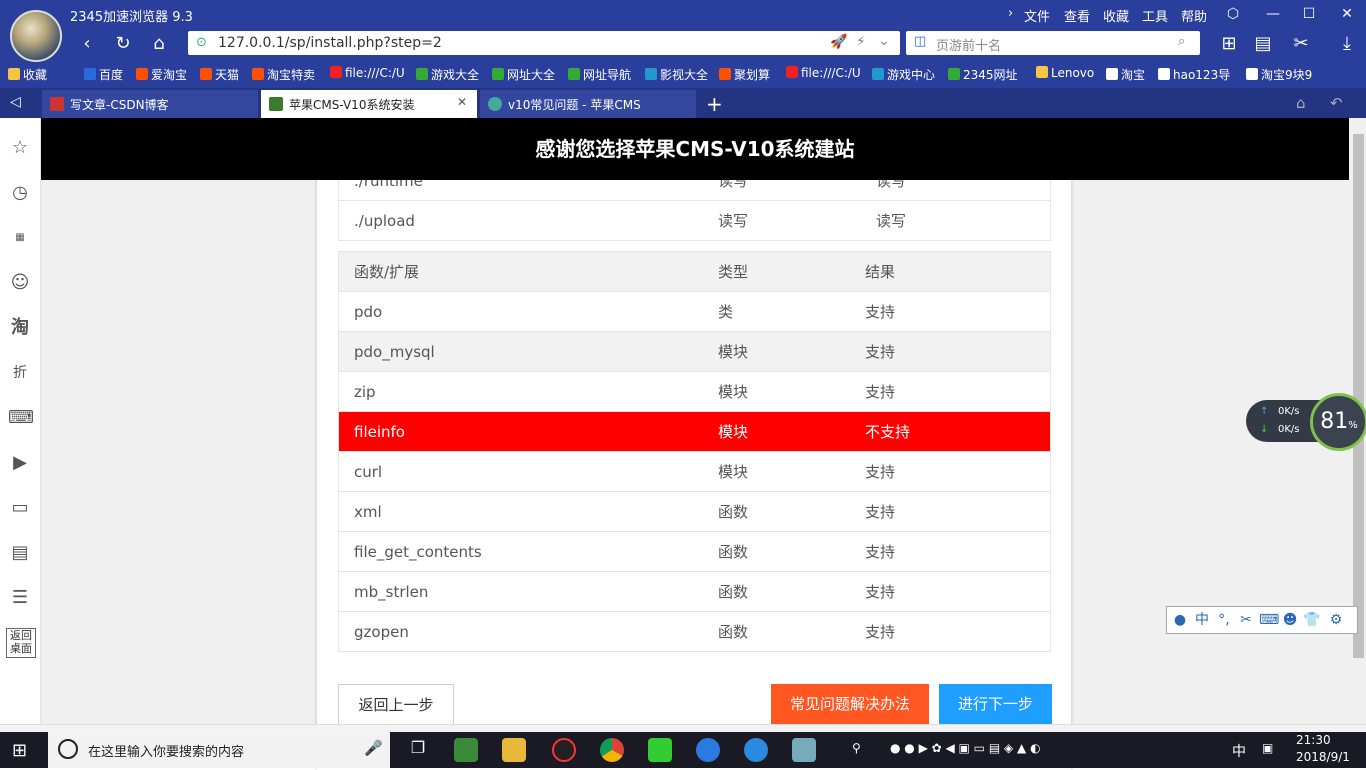  Describe the element at coordinates (1347, 14) in the screenshot. I see `close-button: ✕` at that location.